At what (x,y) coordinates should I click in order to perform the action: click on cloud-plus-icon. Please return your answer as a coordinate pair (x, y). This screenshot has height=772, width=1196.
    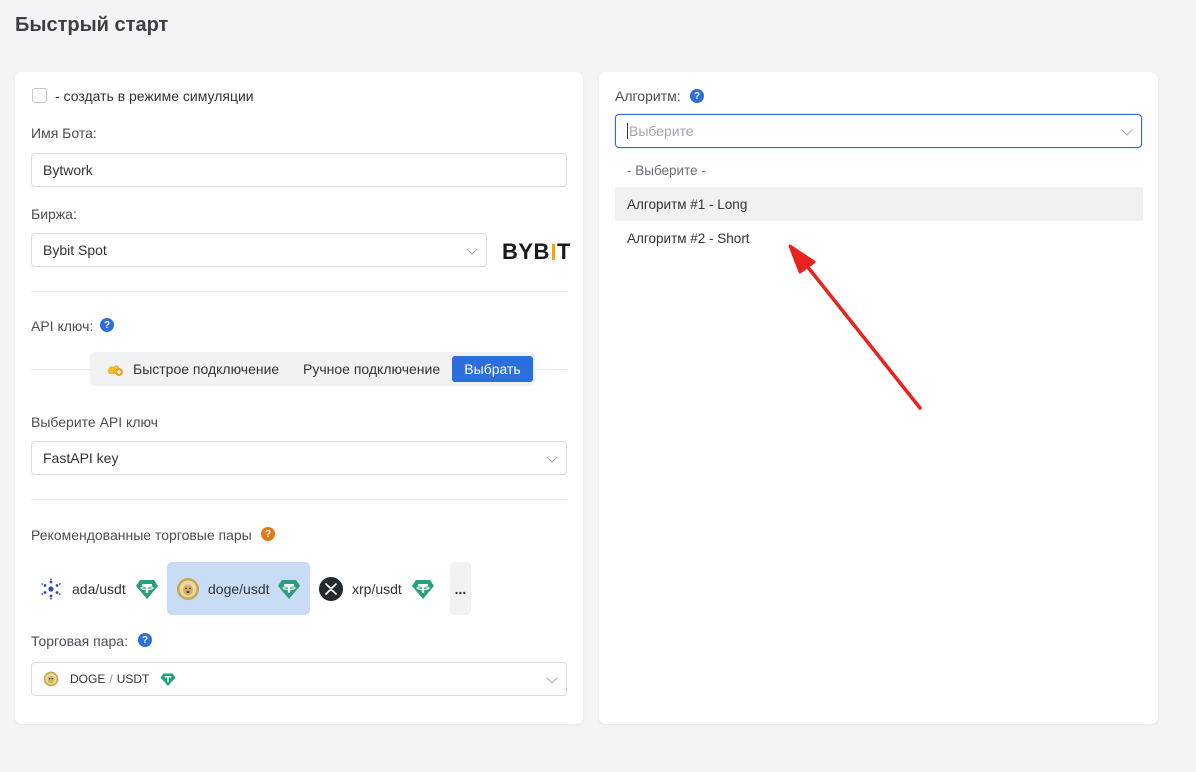
    Looking at the image, I should click on (115, 370).